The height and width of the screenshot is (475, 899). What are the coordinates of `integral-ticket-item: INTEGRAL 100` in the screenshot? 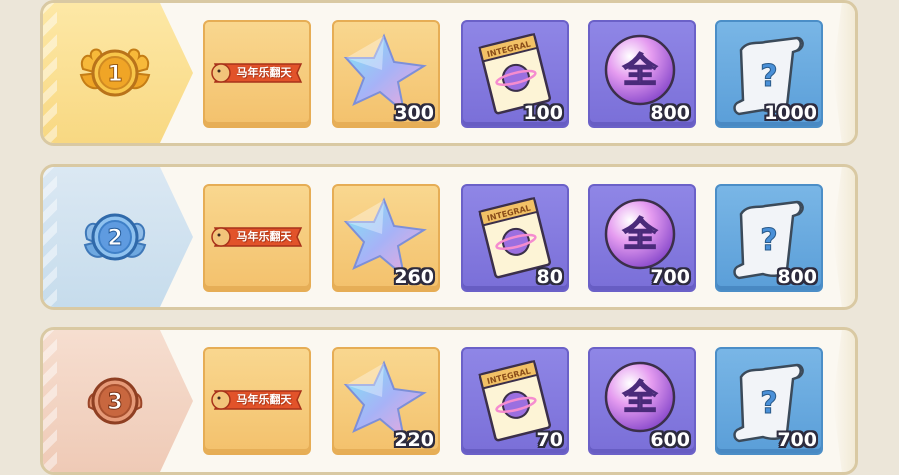 It's located at (515, 74).